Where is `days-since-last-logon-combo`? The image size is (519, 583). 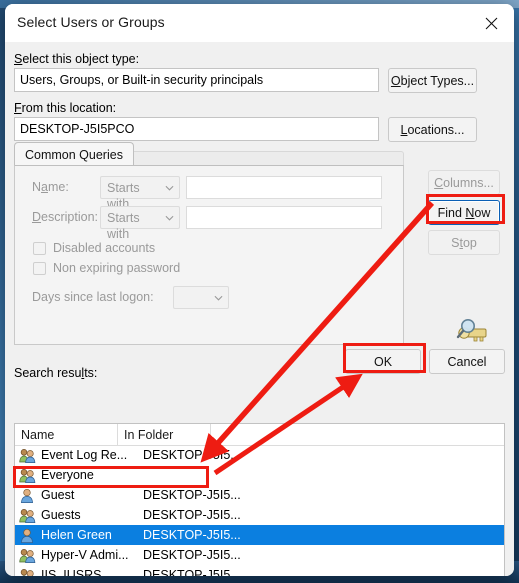
days-since-last-logon-combo is located at coordinates (201, 297).